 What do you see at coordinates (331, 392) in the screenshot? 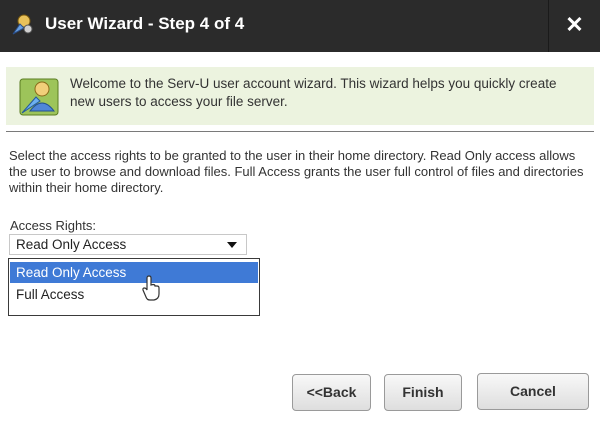
I see `back-button: <<Back` at bounding box center [331, 392].